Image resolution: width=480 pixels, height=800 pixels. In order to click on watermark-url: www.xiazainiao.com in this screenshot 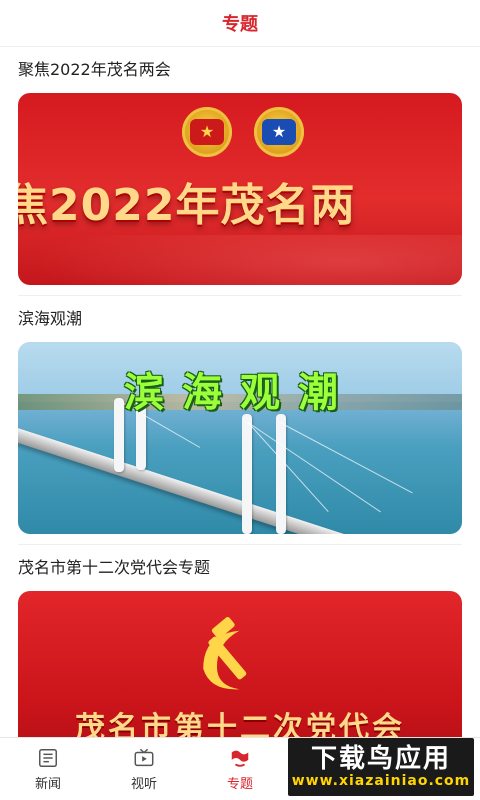, I will do `click(381, 781)`.